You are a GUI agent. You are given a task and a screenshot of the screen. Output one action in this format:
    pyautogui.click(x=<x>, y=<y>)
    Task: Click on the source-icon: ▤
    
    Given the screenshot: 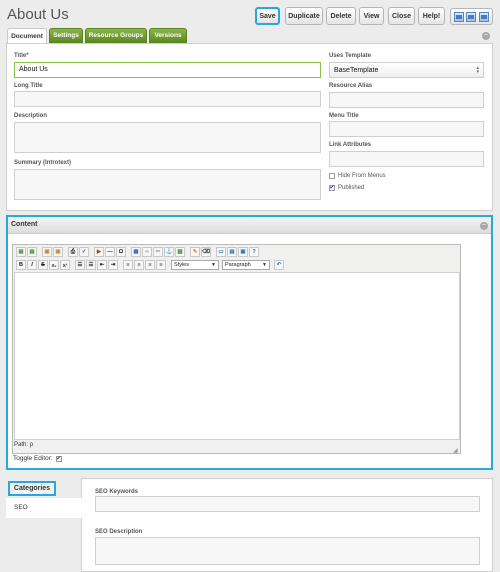 What is the action you would take?
    pyautogui.click(x=232, y=252)
    